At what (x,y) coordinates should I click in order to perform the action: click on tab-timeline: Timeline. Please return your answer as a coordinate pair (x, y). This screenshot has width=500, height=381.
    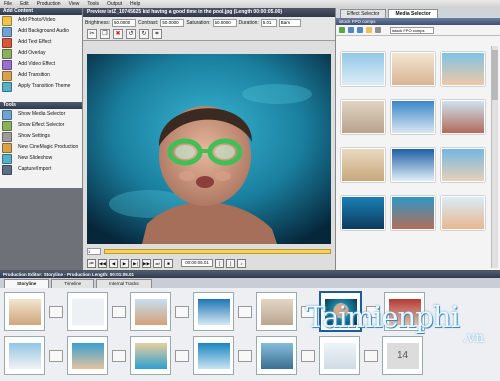
    Looking at the image, I should click on (73, 283).